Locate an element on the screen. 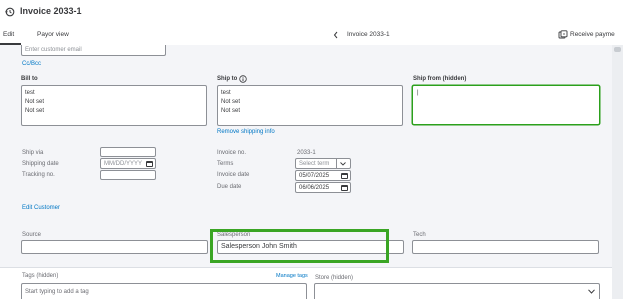 The width and height of the screenshot is (623, 300). tracking-no-label: Tracking no. is located at coordinates (38, 175).